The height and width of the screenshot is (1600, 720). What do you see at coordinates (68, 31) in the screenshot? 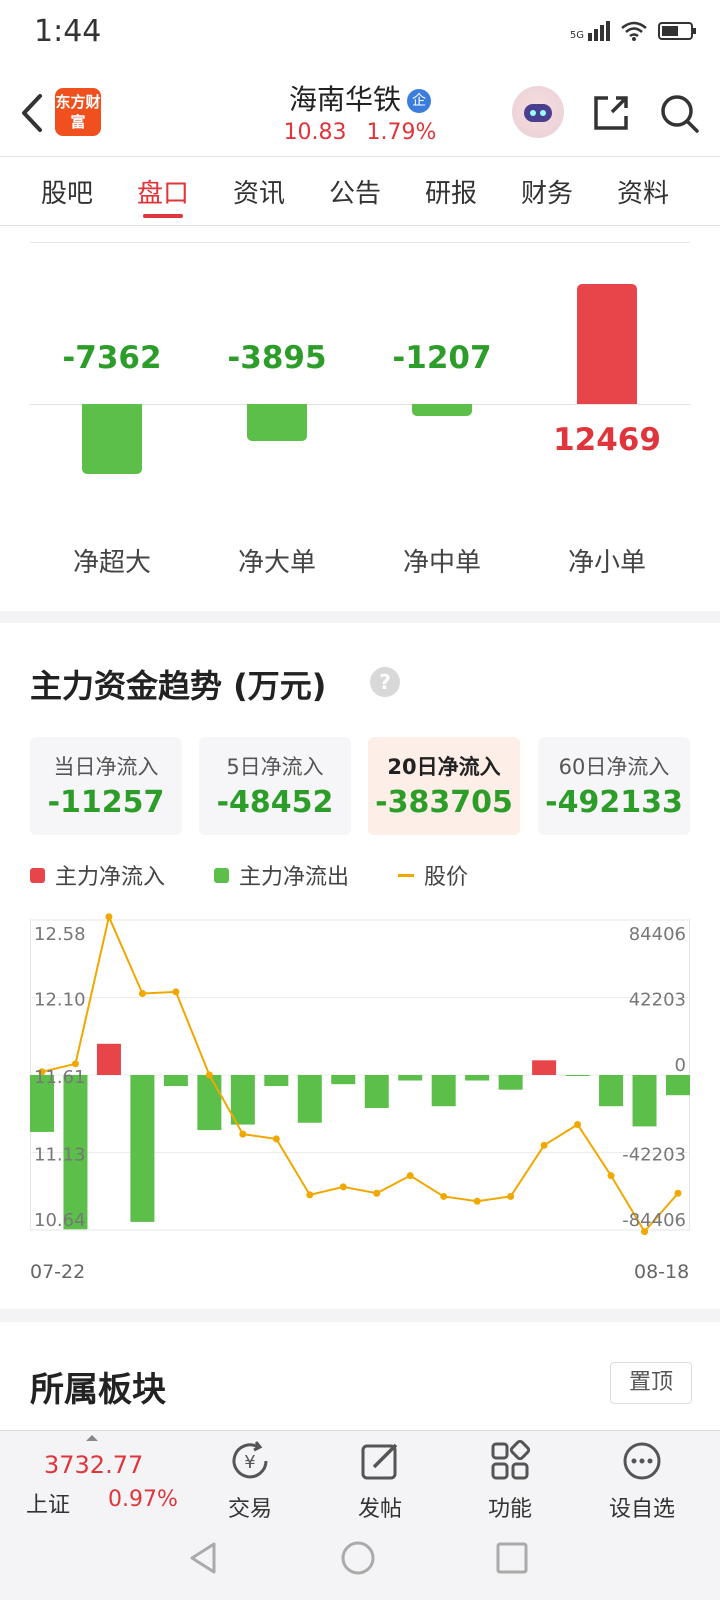
I see `status-time: 1:44` at bounding box center [68, 31].